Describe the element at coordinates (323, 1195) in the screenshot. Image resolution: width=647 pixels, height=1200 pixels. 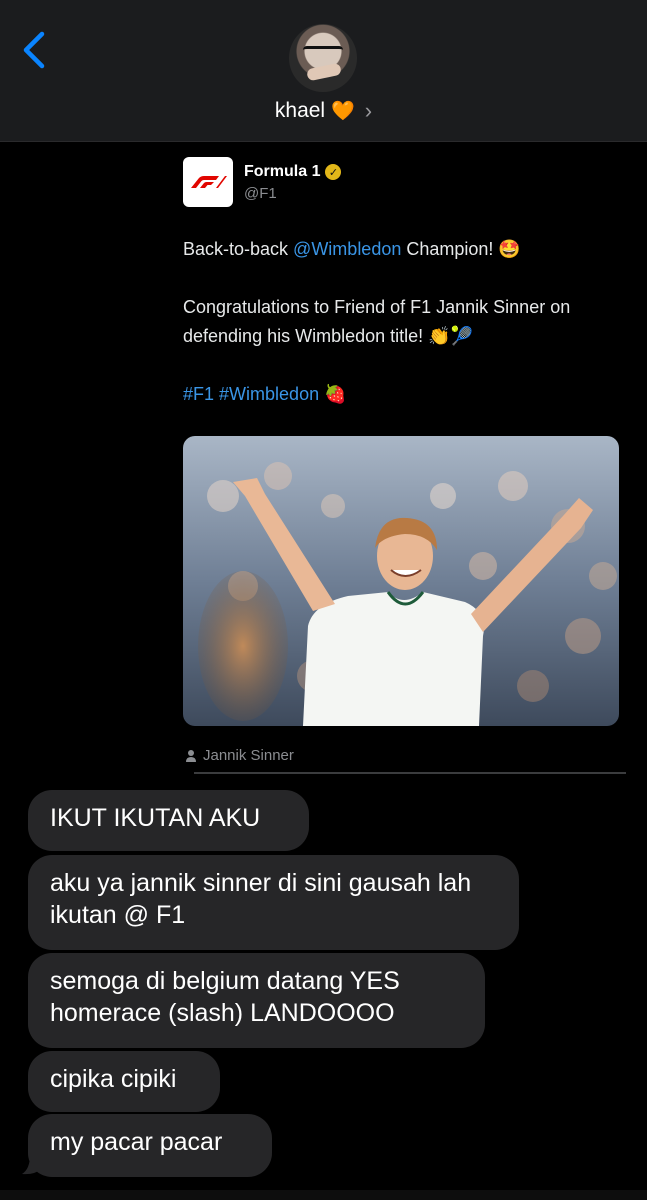
I see `bottom-edge` at that location.